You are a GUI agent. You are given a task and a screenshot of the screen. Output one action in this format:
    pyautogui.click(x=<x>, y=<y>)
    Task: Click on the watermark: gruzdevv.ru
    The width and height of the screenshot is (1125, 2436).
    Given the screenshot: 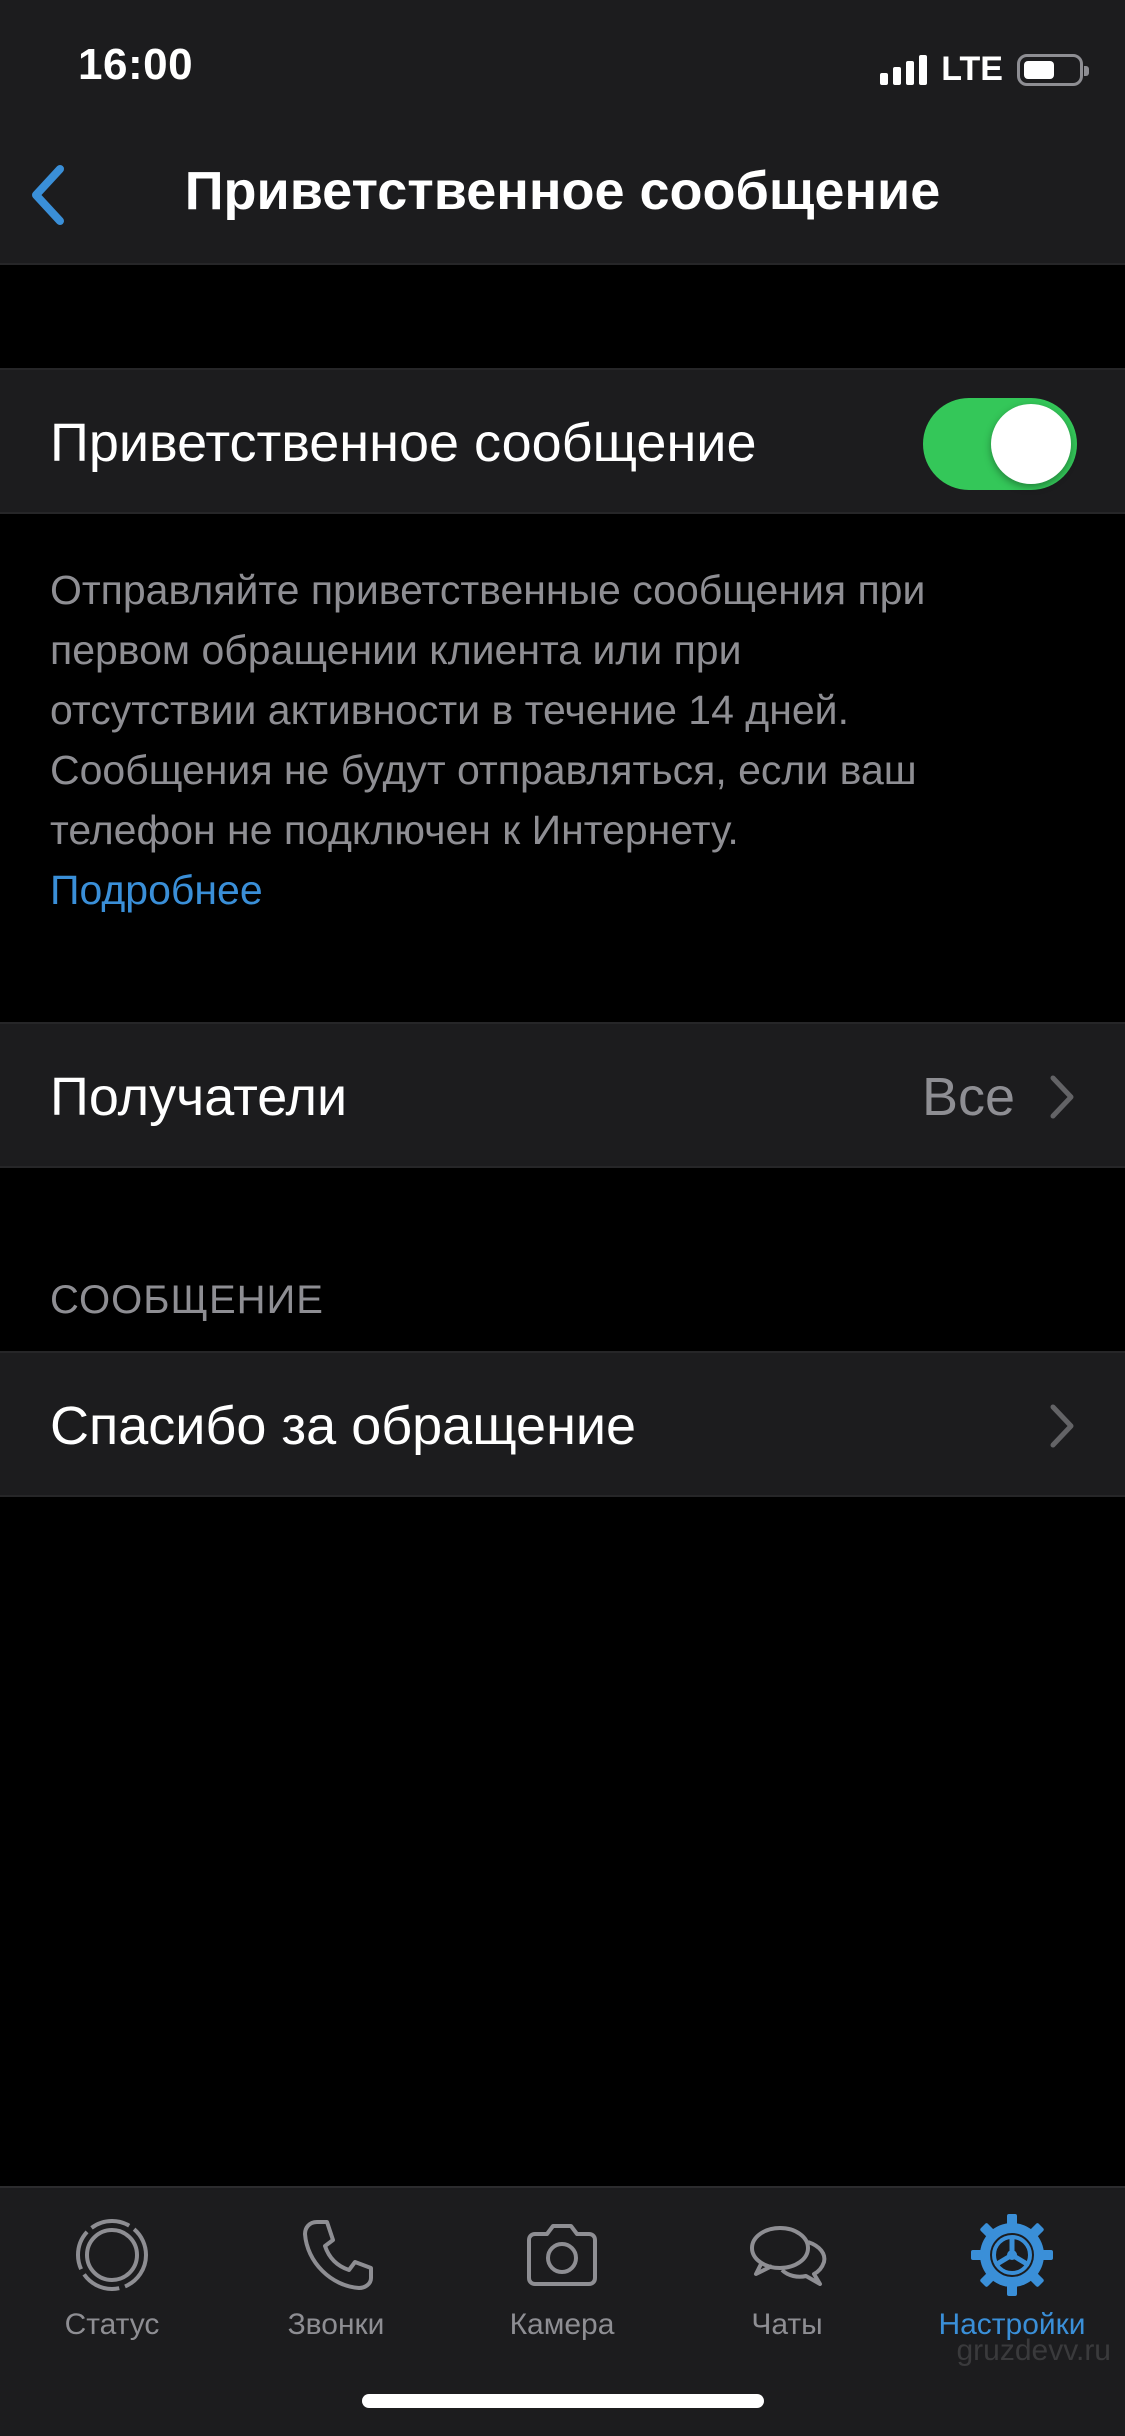 What is the action you would take?
    pyautogui.click(x=1033, y=2350)
    